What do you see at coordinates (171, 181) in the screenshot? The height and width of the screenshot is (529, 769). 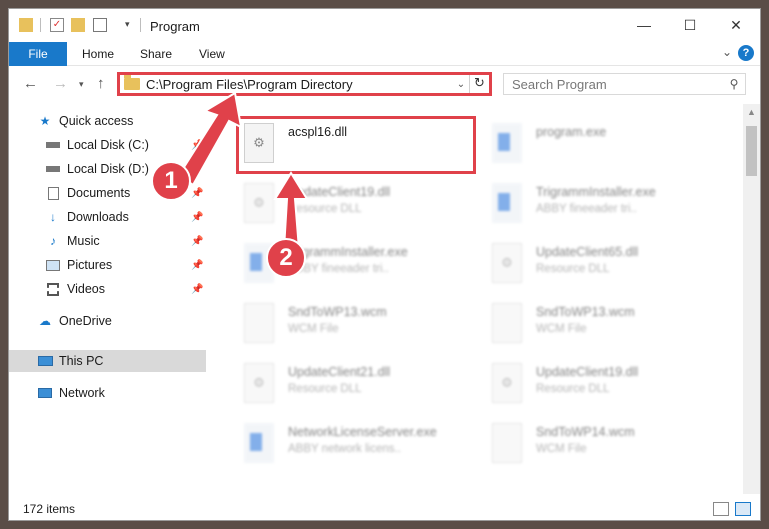 I see `step-1-badge: 1` at bounding box center [171, 181].